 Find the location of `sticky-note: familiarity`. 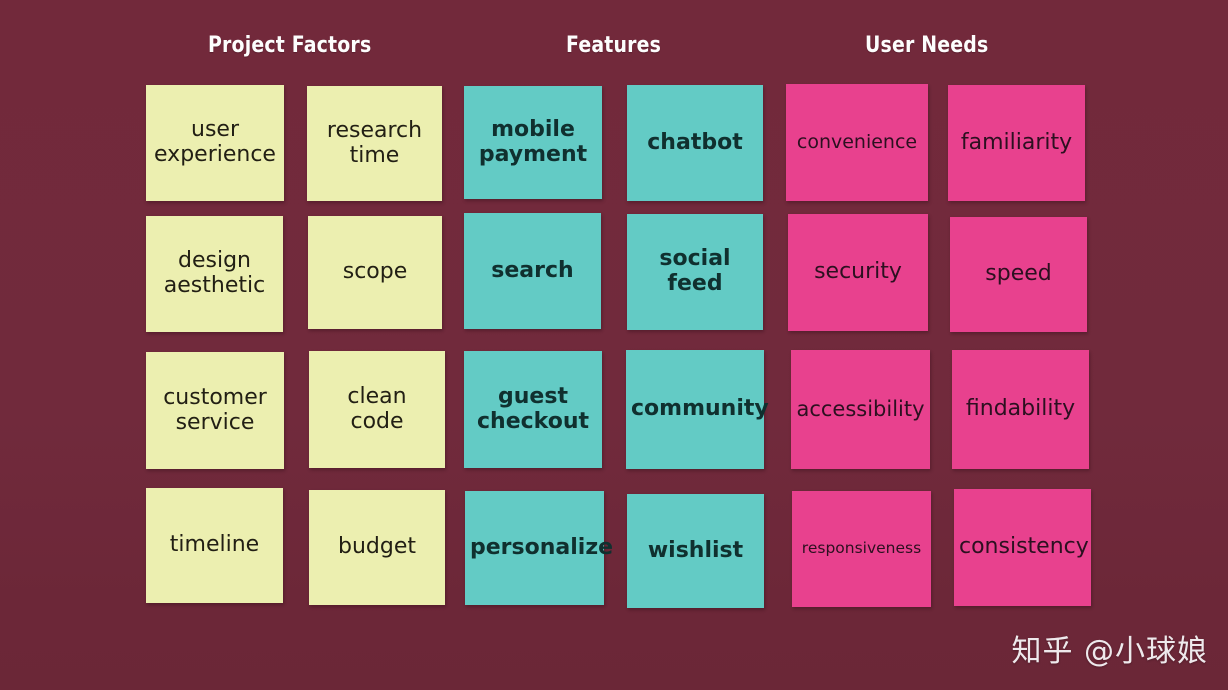

sticky-note: familiarity is located at coordinates (1016, 143).